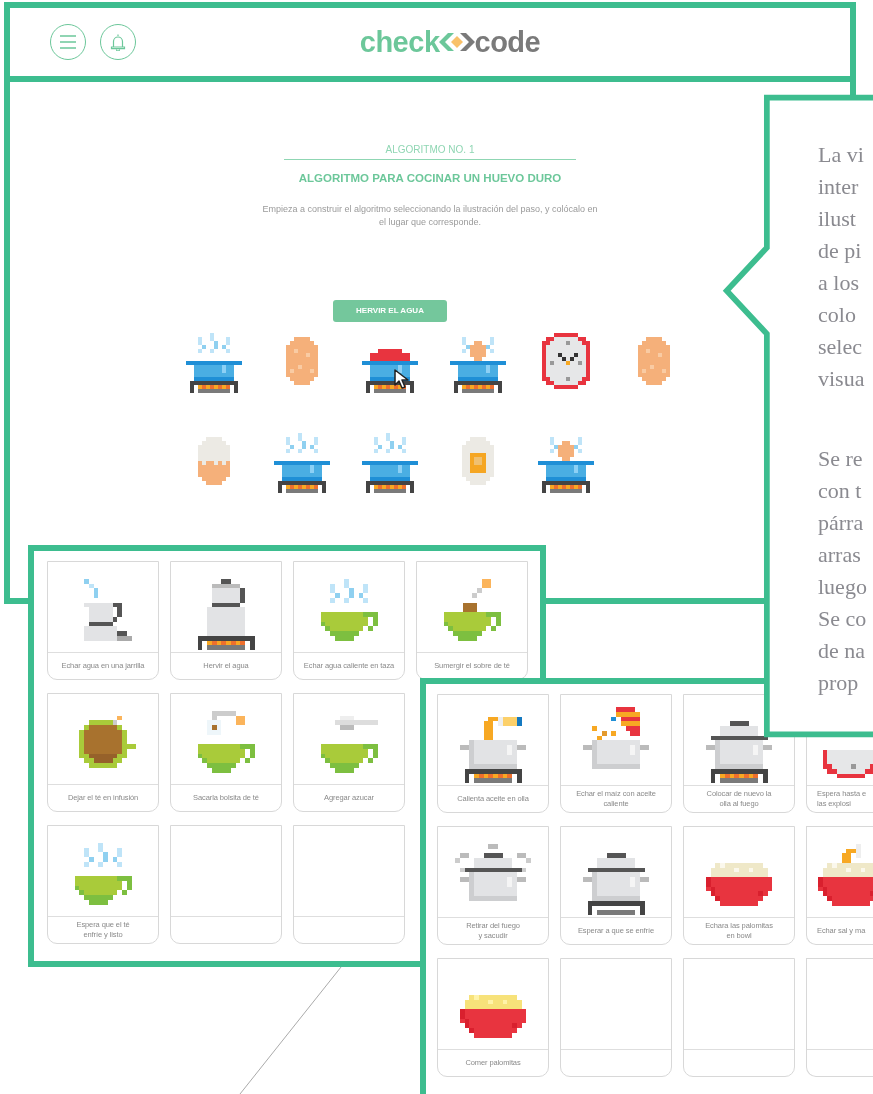 This screenshot has width=873, height=1094. What do you see at coordinates (840, 251) in the screenshot?
I see `description-text: de pi` at bounding box center [840, 251].